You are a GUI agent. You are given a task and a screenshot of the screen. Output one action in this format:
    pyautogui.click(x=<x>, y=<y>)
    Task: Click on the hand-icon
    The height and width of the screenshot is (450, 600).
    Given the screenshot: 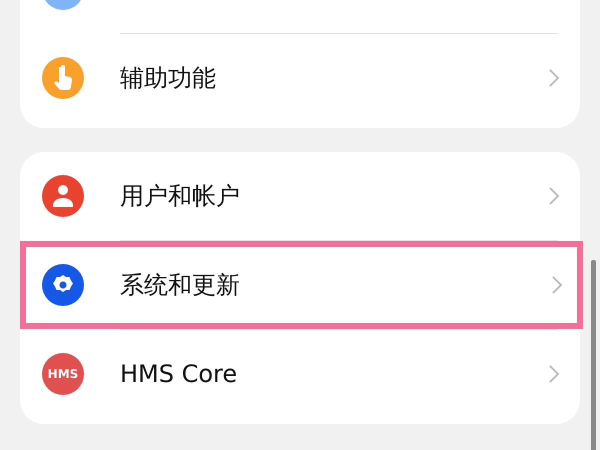 What is the action you would take?
    pyautogui.click(x=63, y=78)
    